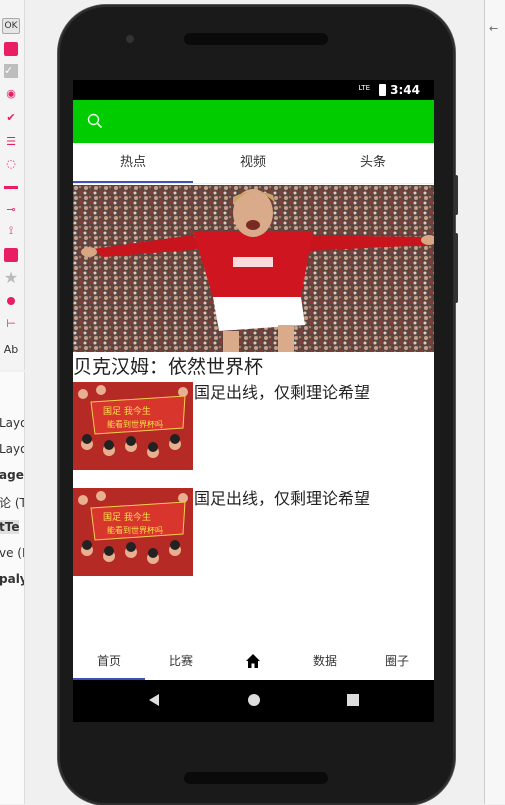  What do you see at coordinates (11, 163) in the screenshot?
I see `palette-progress-icon: ◌` at bounding box center [11, 163].